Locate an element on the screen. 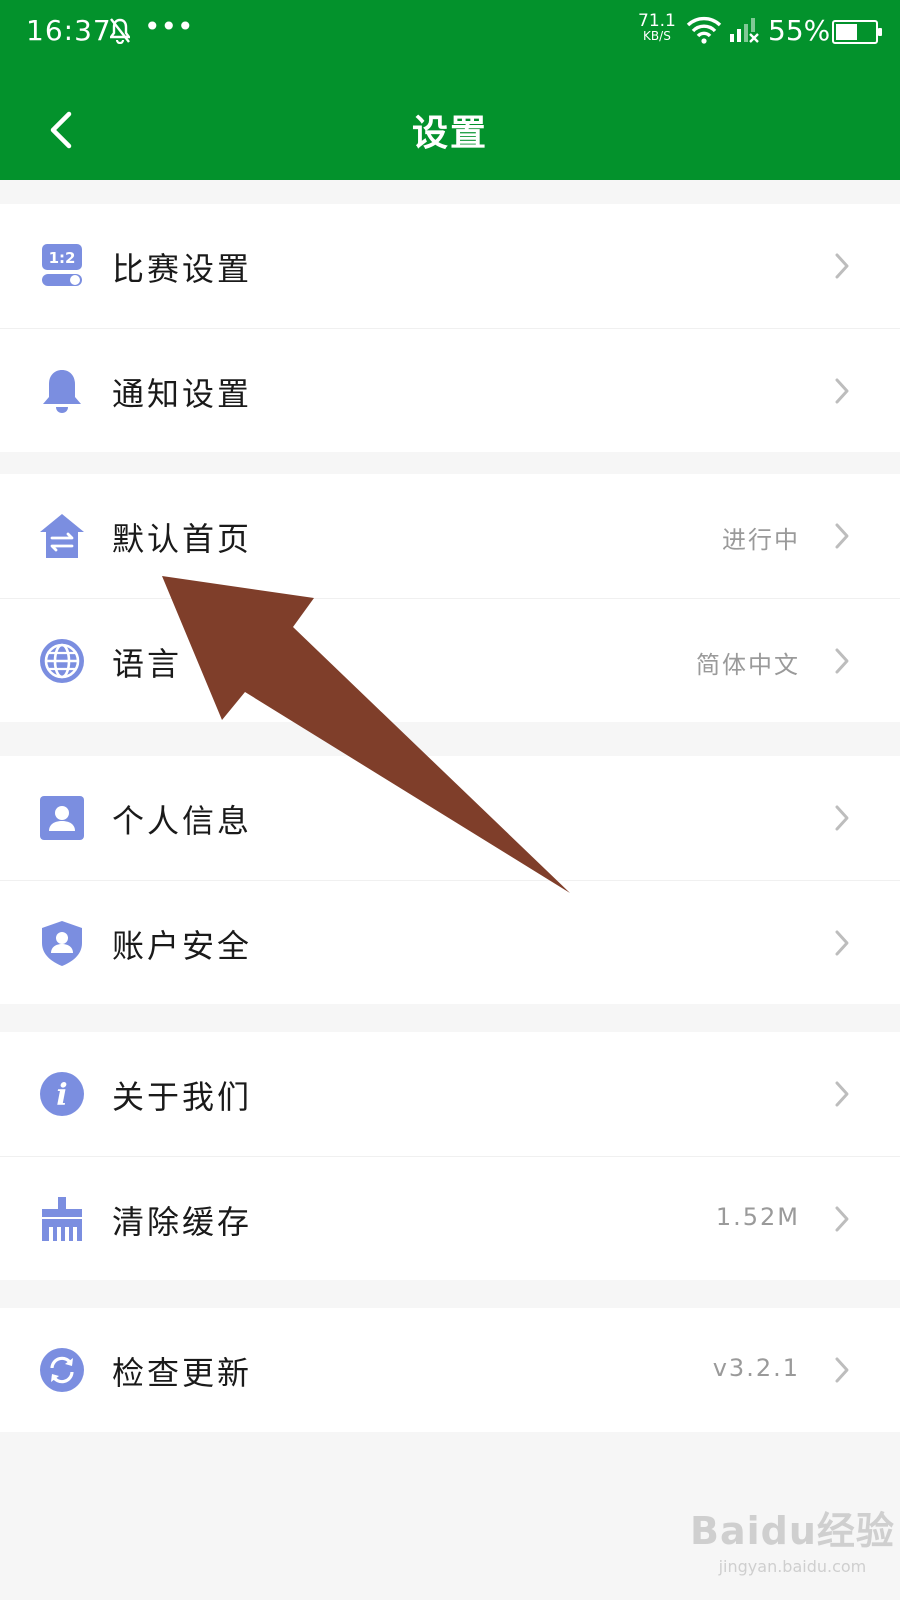 Image resolution: width=900 pixels, height=1600 pixels. settings-item-label: 账户安全 is located at coordinates (182, 946).